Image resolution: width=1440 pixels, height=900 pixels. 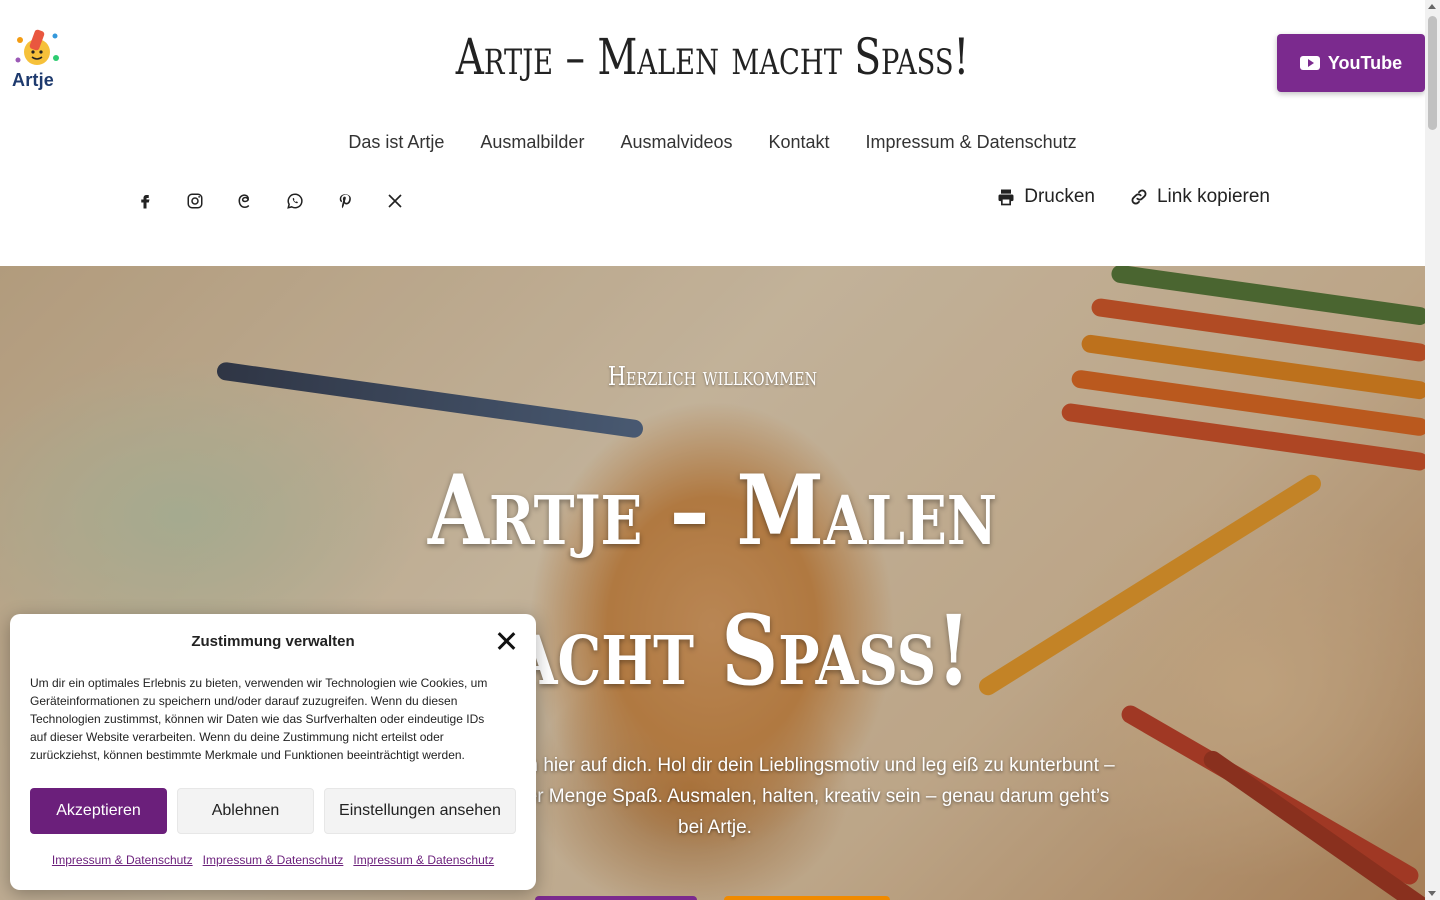 I want to click on pinterest-icon, so click(x=345, y=201).